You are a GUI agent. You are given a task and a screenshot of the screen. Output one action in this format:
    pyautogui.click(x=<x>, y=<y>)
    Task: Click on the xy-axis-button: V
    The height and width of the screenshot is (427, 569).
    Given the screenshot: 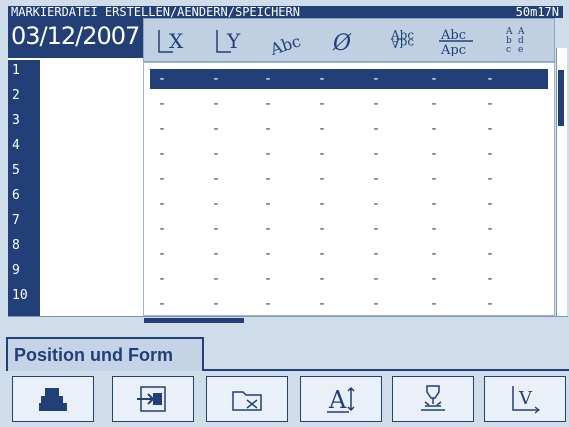 What is the action you would take?
    pyautogui.click(x=525, y=399)
    